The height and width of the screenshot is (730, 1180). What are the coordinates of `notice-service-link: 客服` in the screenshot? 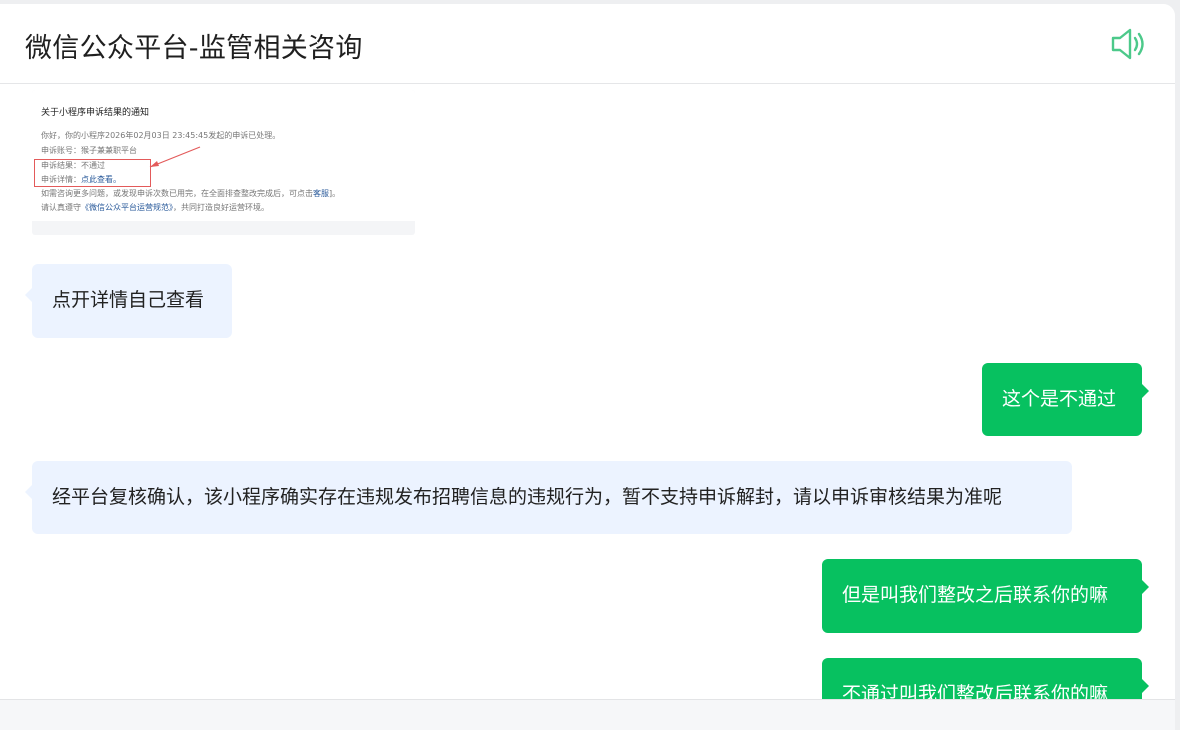 It's located at (321, 193).